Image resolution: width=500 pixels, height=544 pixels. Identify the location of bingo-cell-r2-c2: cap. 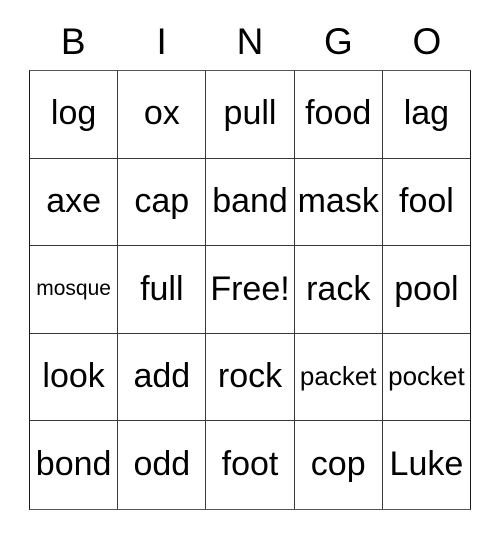
(162, 202).